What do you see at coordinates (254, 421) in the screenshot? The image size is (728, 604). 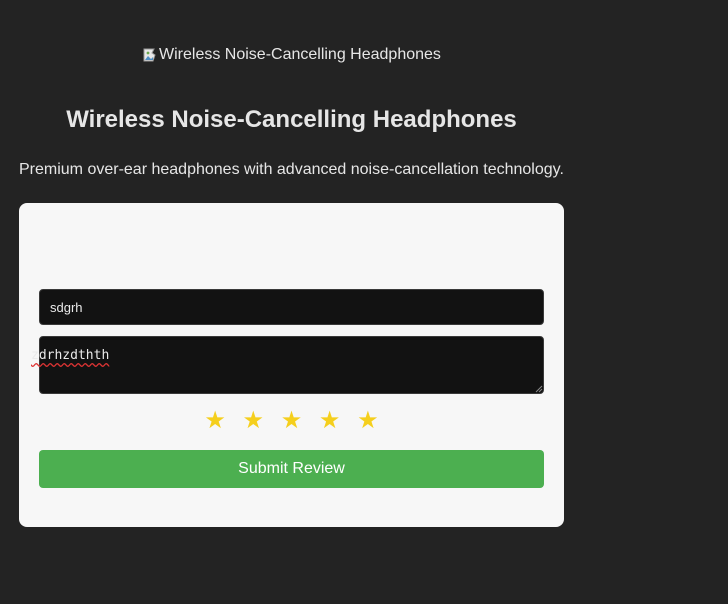 I see `star-2-icon: ★` at bounding box center [254, 421].